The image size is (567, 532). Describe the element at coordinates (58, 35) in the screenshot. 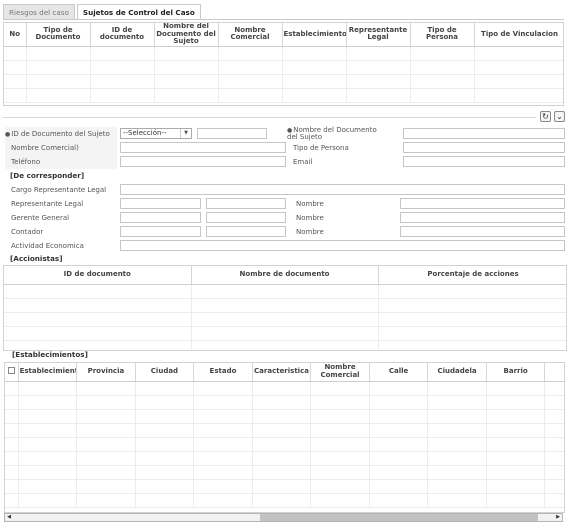

I see `column-header: Tipo de Documento` at that location.